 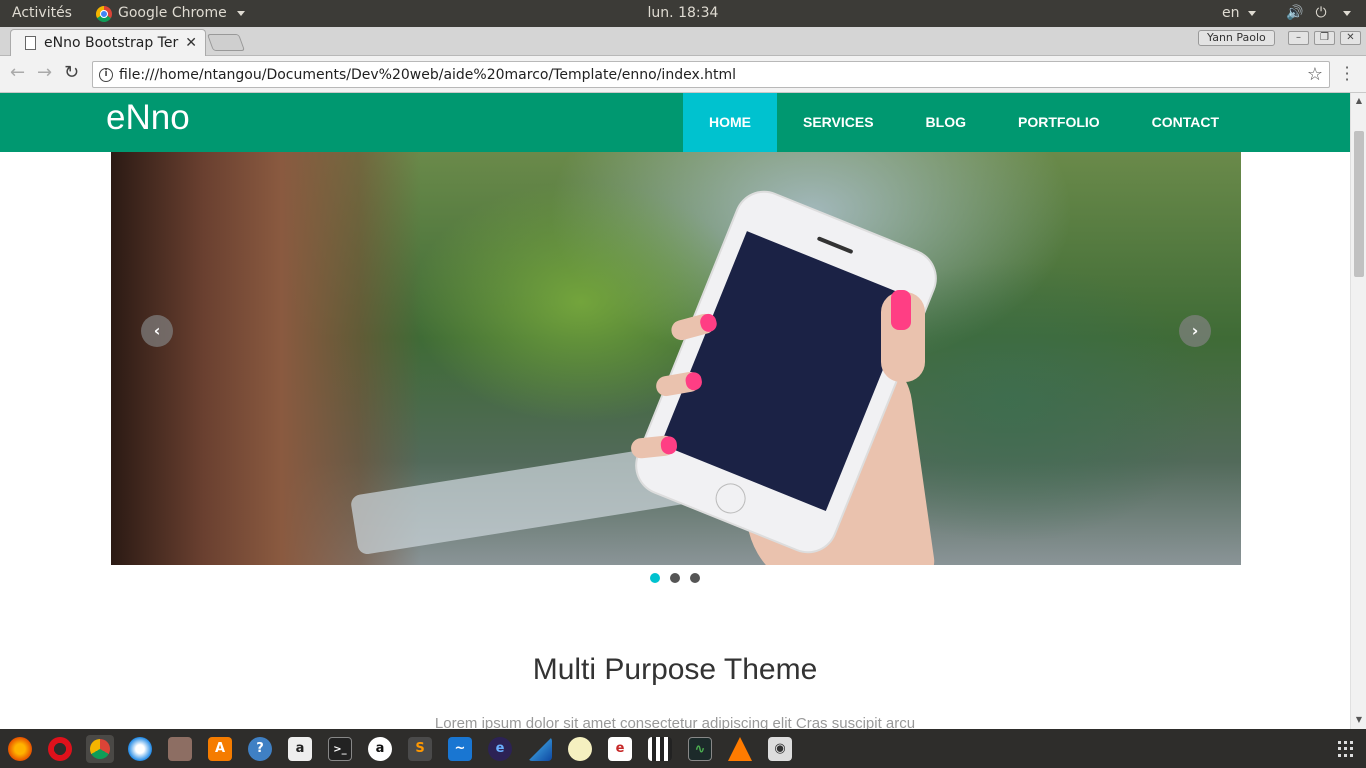 I want to click on terminal-icon: >_, so click(x=340, y=749).